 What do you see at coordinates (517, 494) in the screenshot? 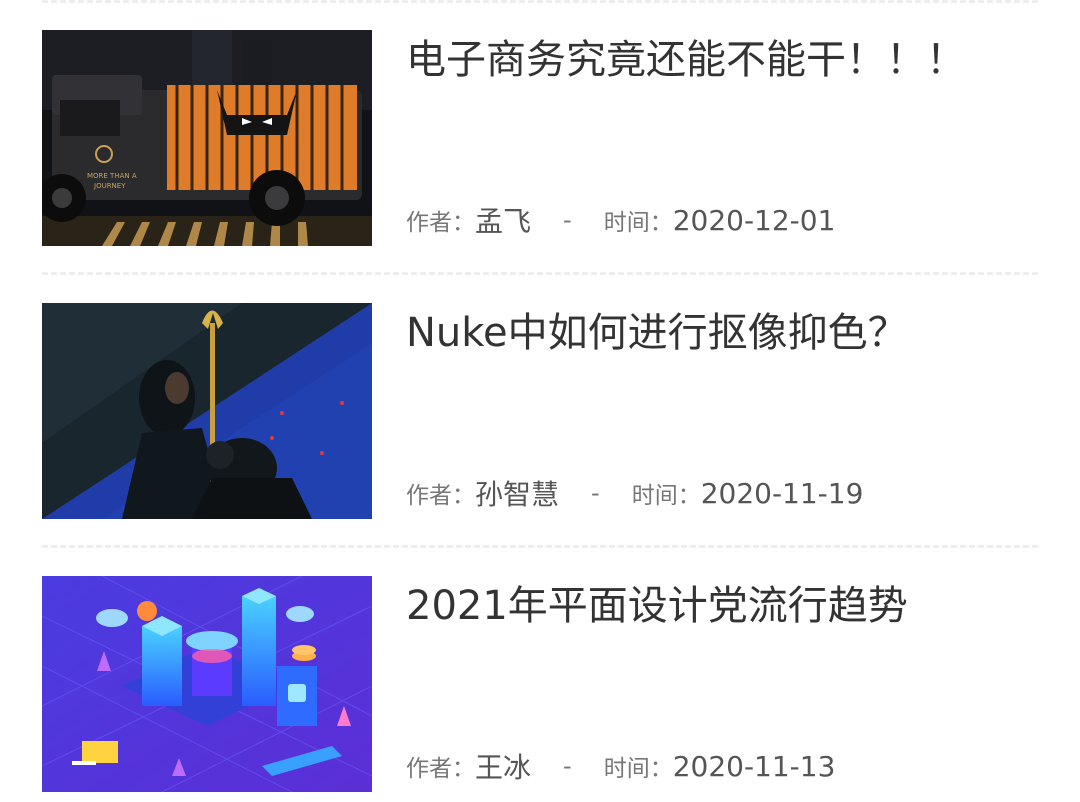
I see `author-name: 孙智慧` at bounding box center [517, 494].